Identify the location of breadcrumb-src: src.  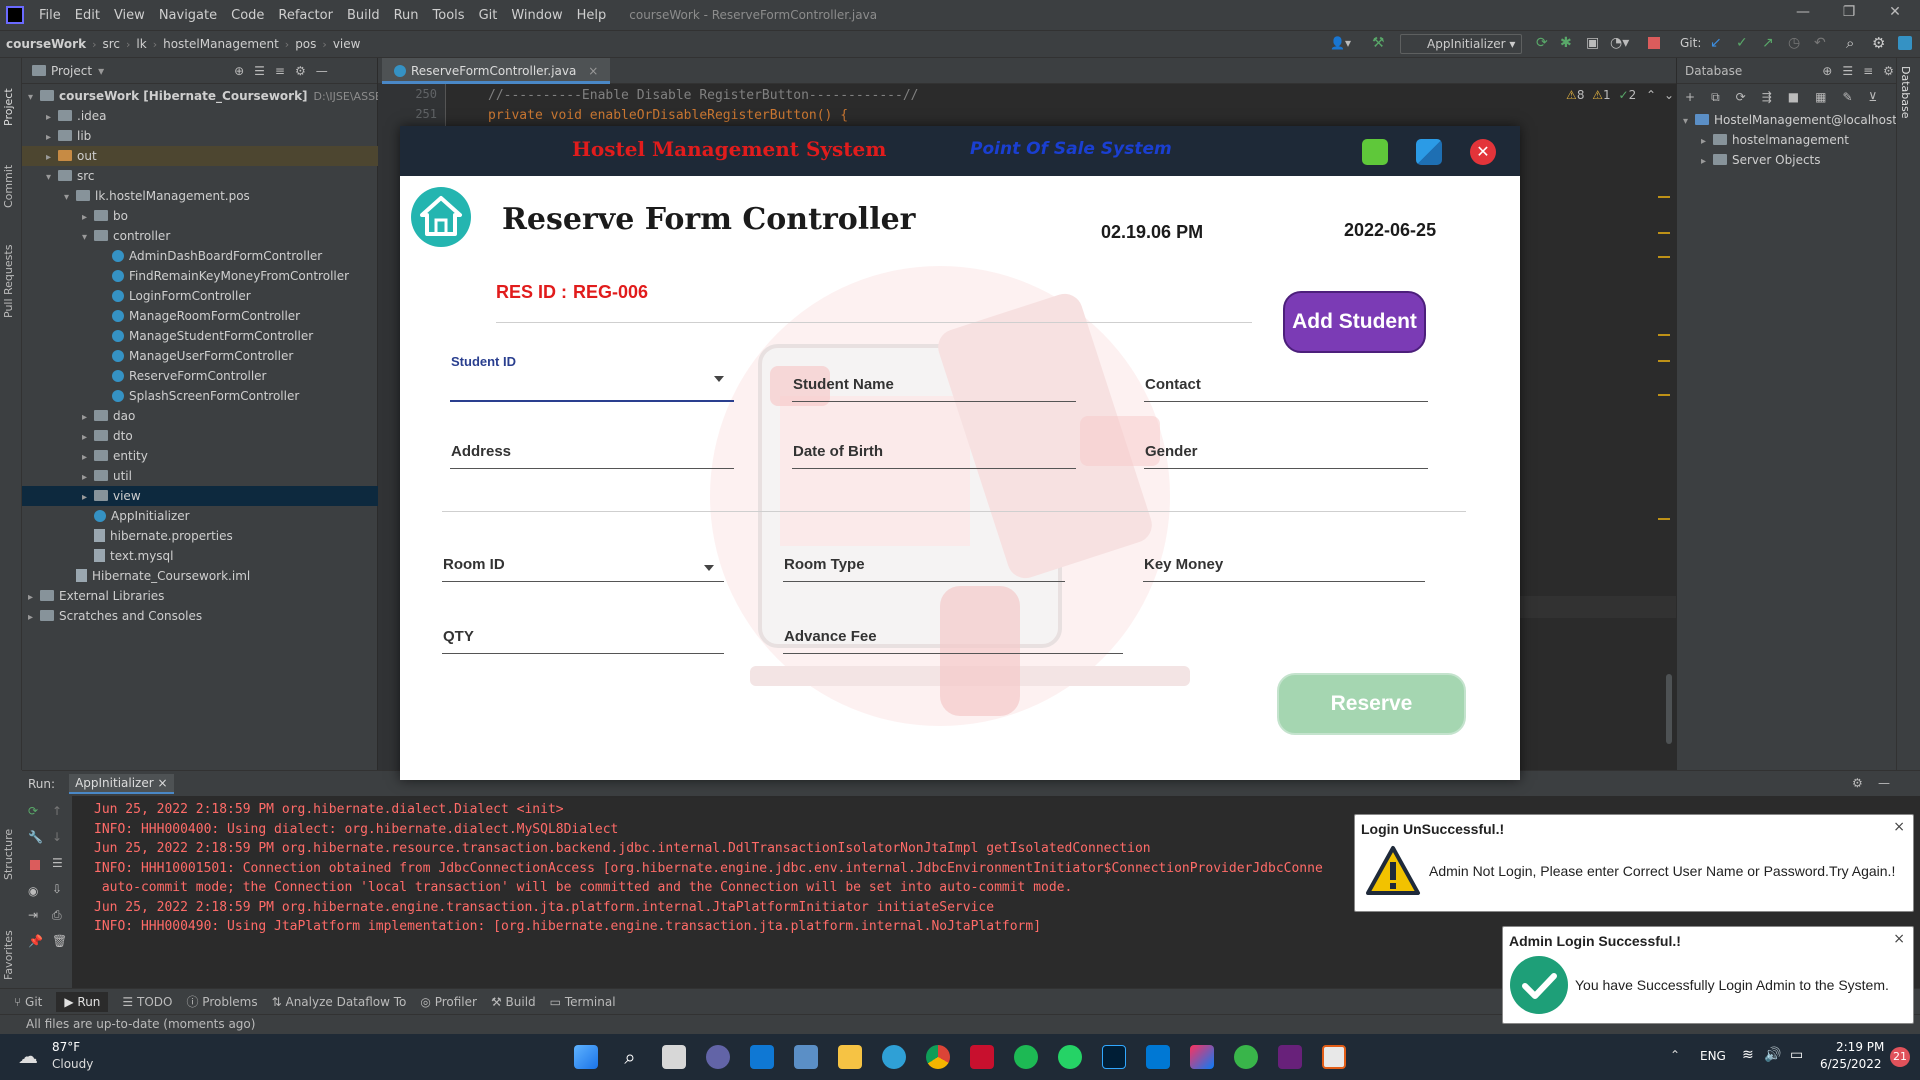
(111, 44).